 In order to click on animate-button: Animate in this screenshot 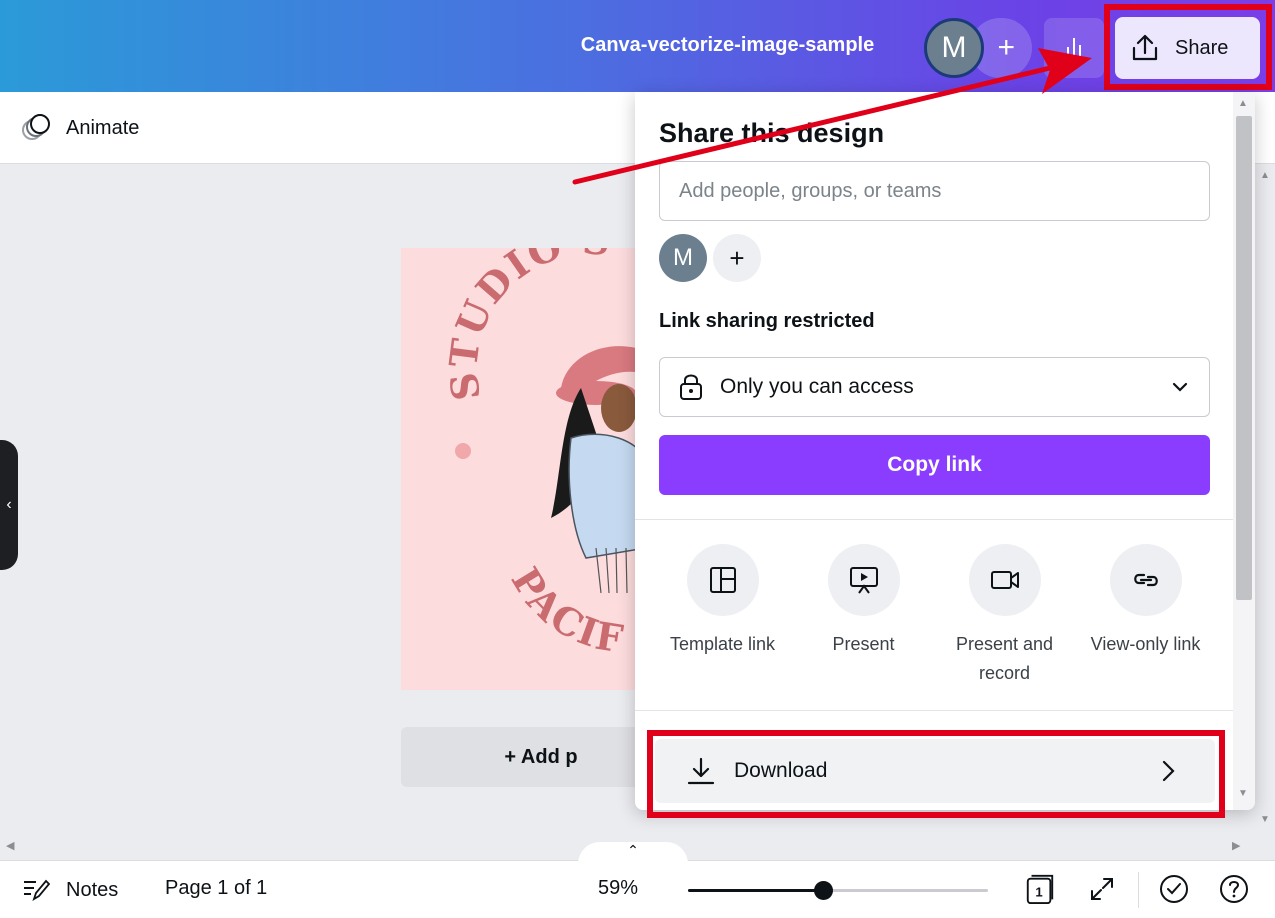, I will do `click(79, 128)`.